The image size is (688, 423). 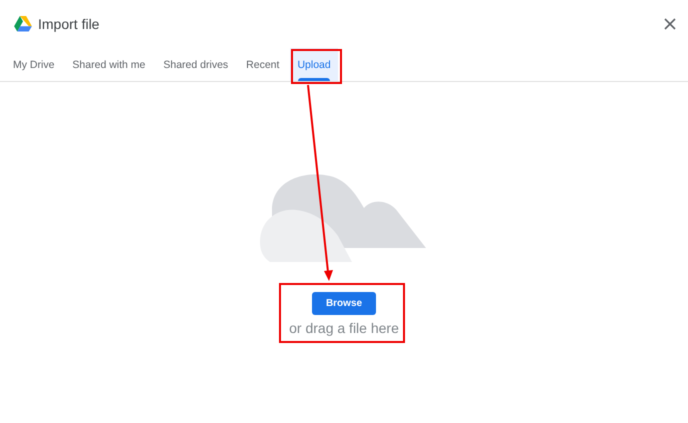 What do you see at coordinates (69, 24) in the screenshot?
I see `window-title: Import file` at bounding box center [69, 24].